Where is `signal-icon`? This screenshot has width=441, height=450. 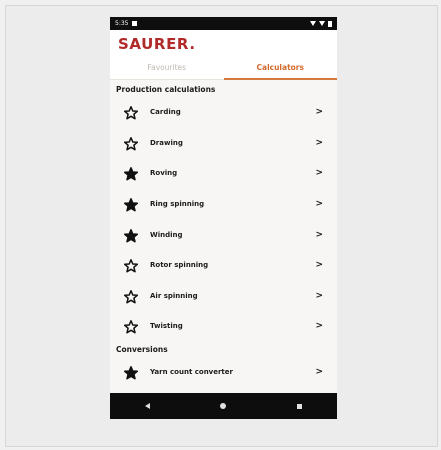
signal-icon is located at coordinates (322, 23).